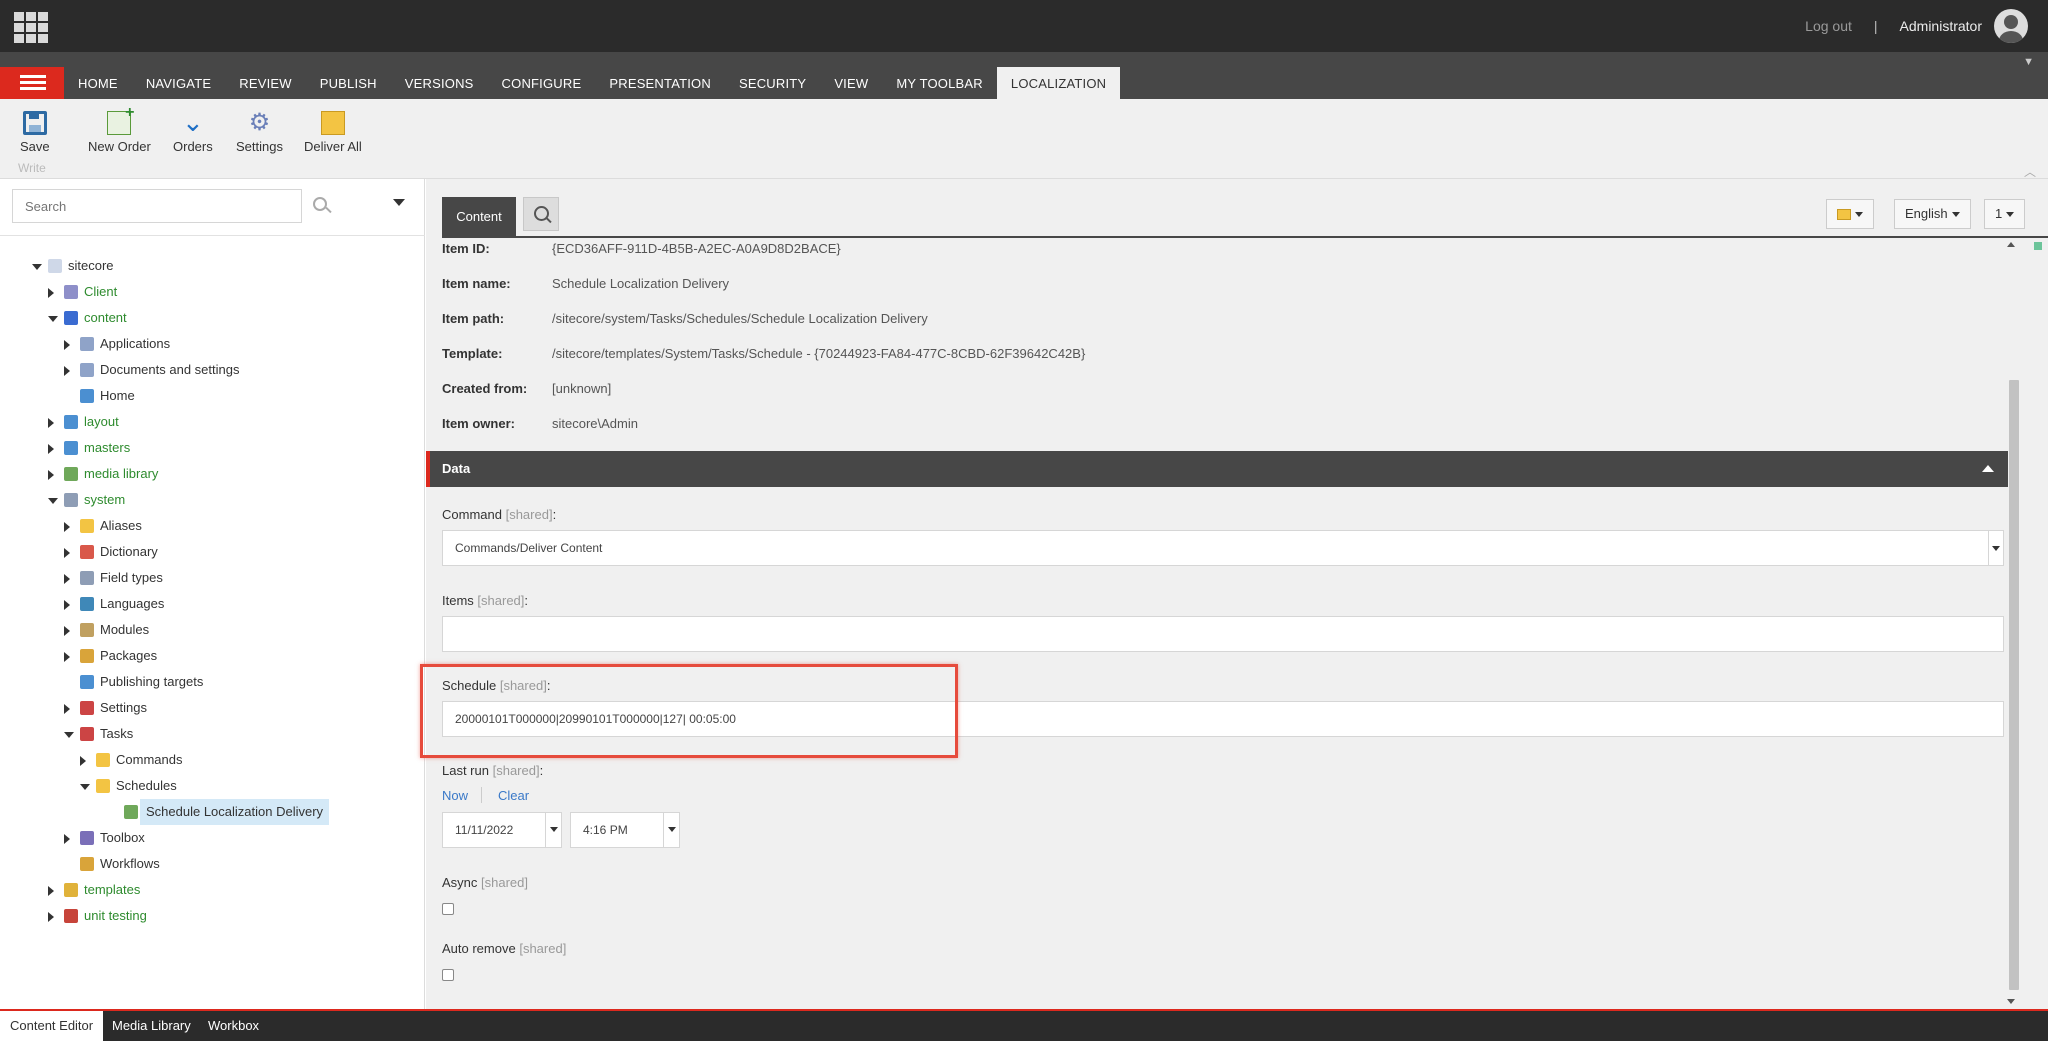  What do you see at coordinates (399, 202) in the screenshot?
I see `search-options-dropdown` at bounding box center [399, 202].